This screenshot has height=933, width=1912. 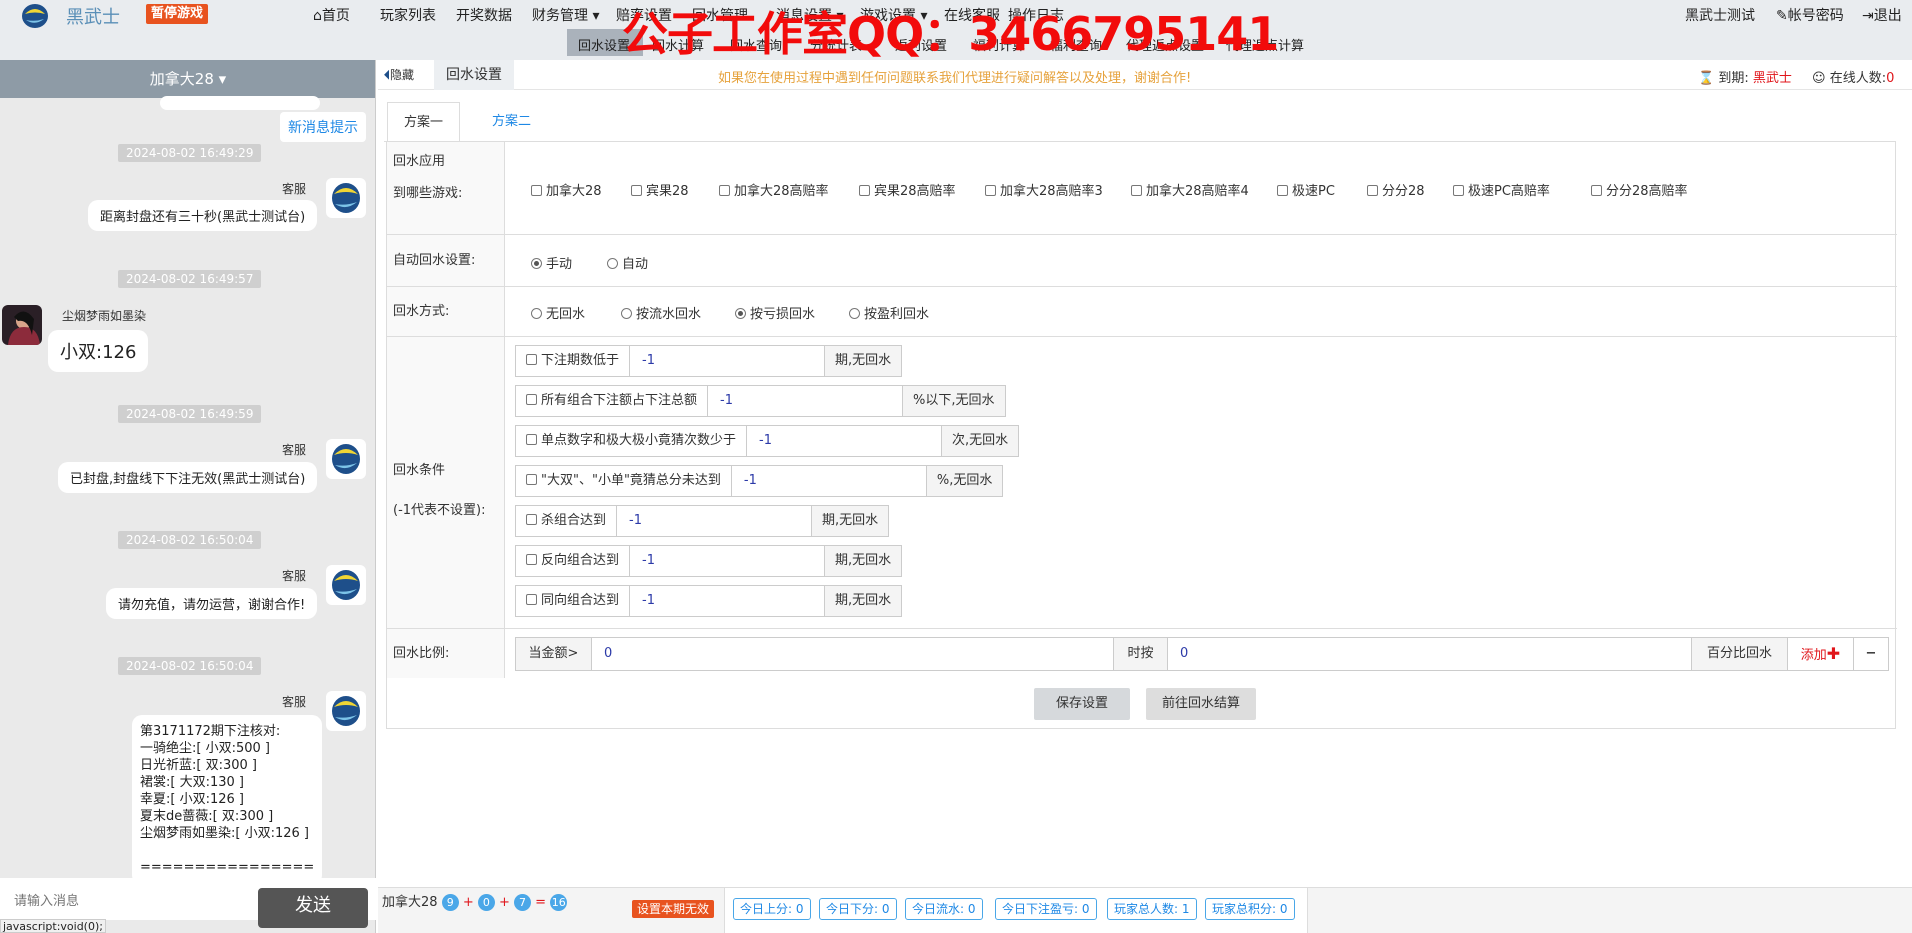 What do you see at coordinates (889, 312) in the screenshot?
I see `radio-by-profit: 按盈利回水` at bounding box center [889, 312].